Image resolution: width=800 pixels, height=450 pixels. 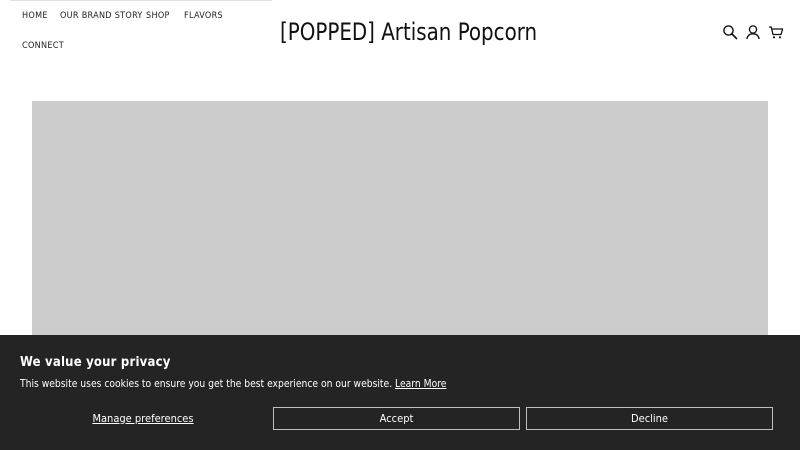 What do you see at coordinates (203, 16) in the screenshot?
I see `nav-item-flavors: FLAVORS` at bounding box center [203, 16].